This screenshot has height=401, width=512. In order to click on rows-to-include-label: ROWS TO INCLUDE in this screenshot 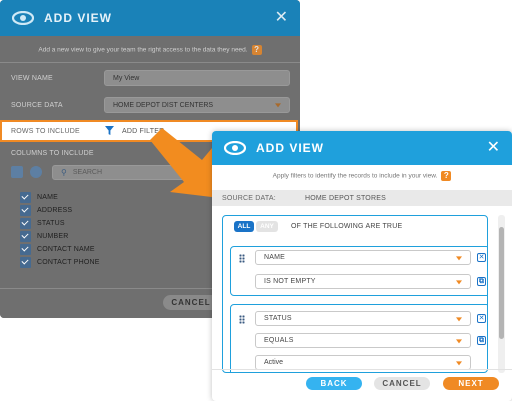, I will do `click(45, 131)`.